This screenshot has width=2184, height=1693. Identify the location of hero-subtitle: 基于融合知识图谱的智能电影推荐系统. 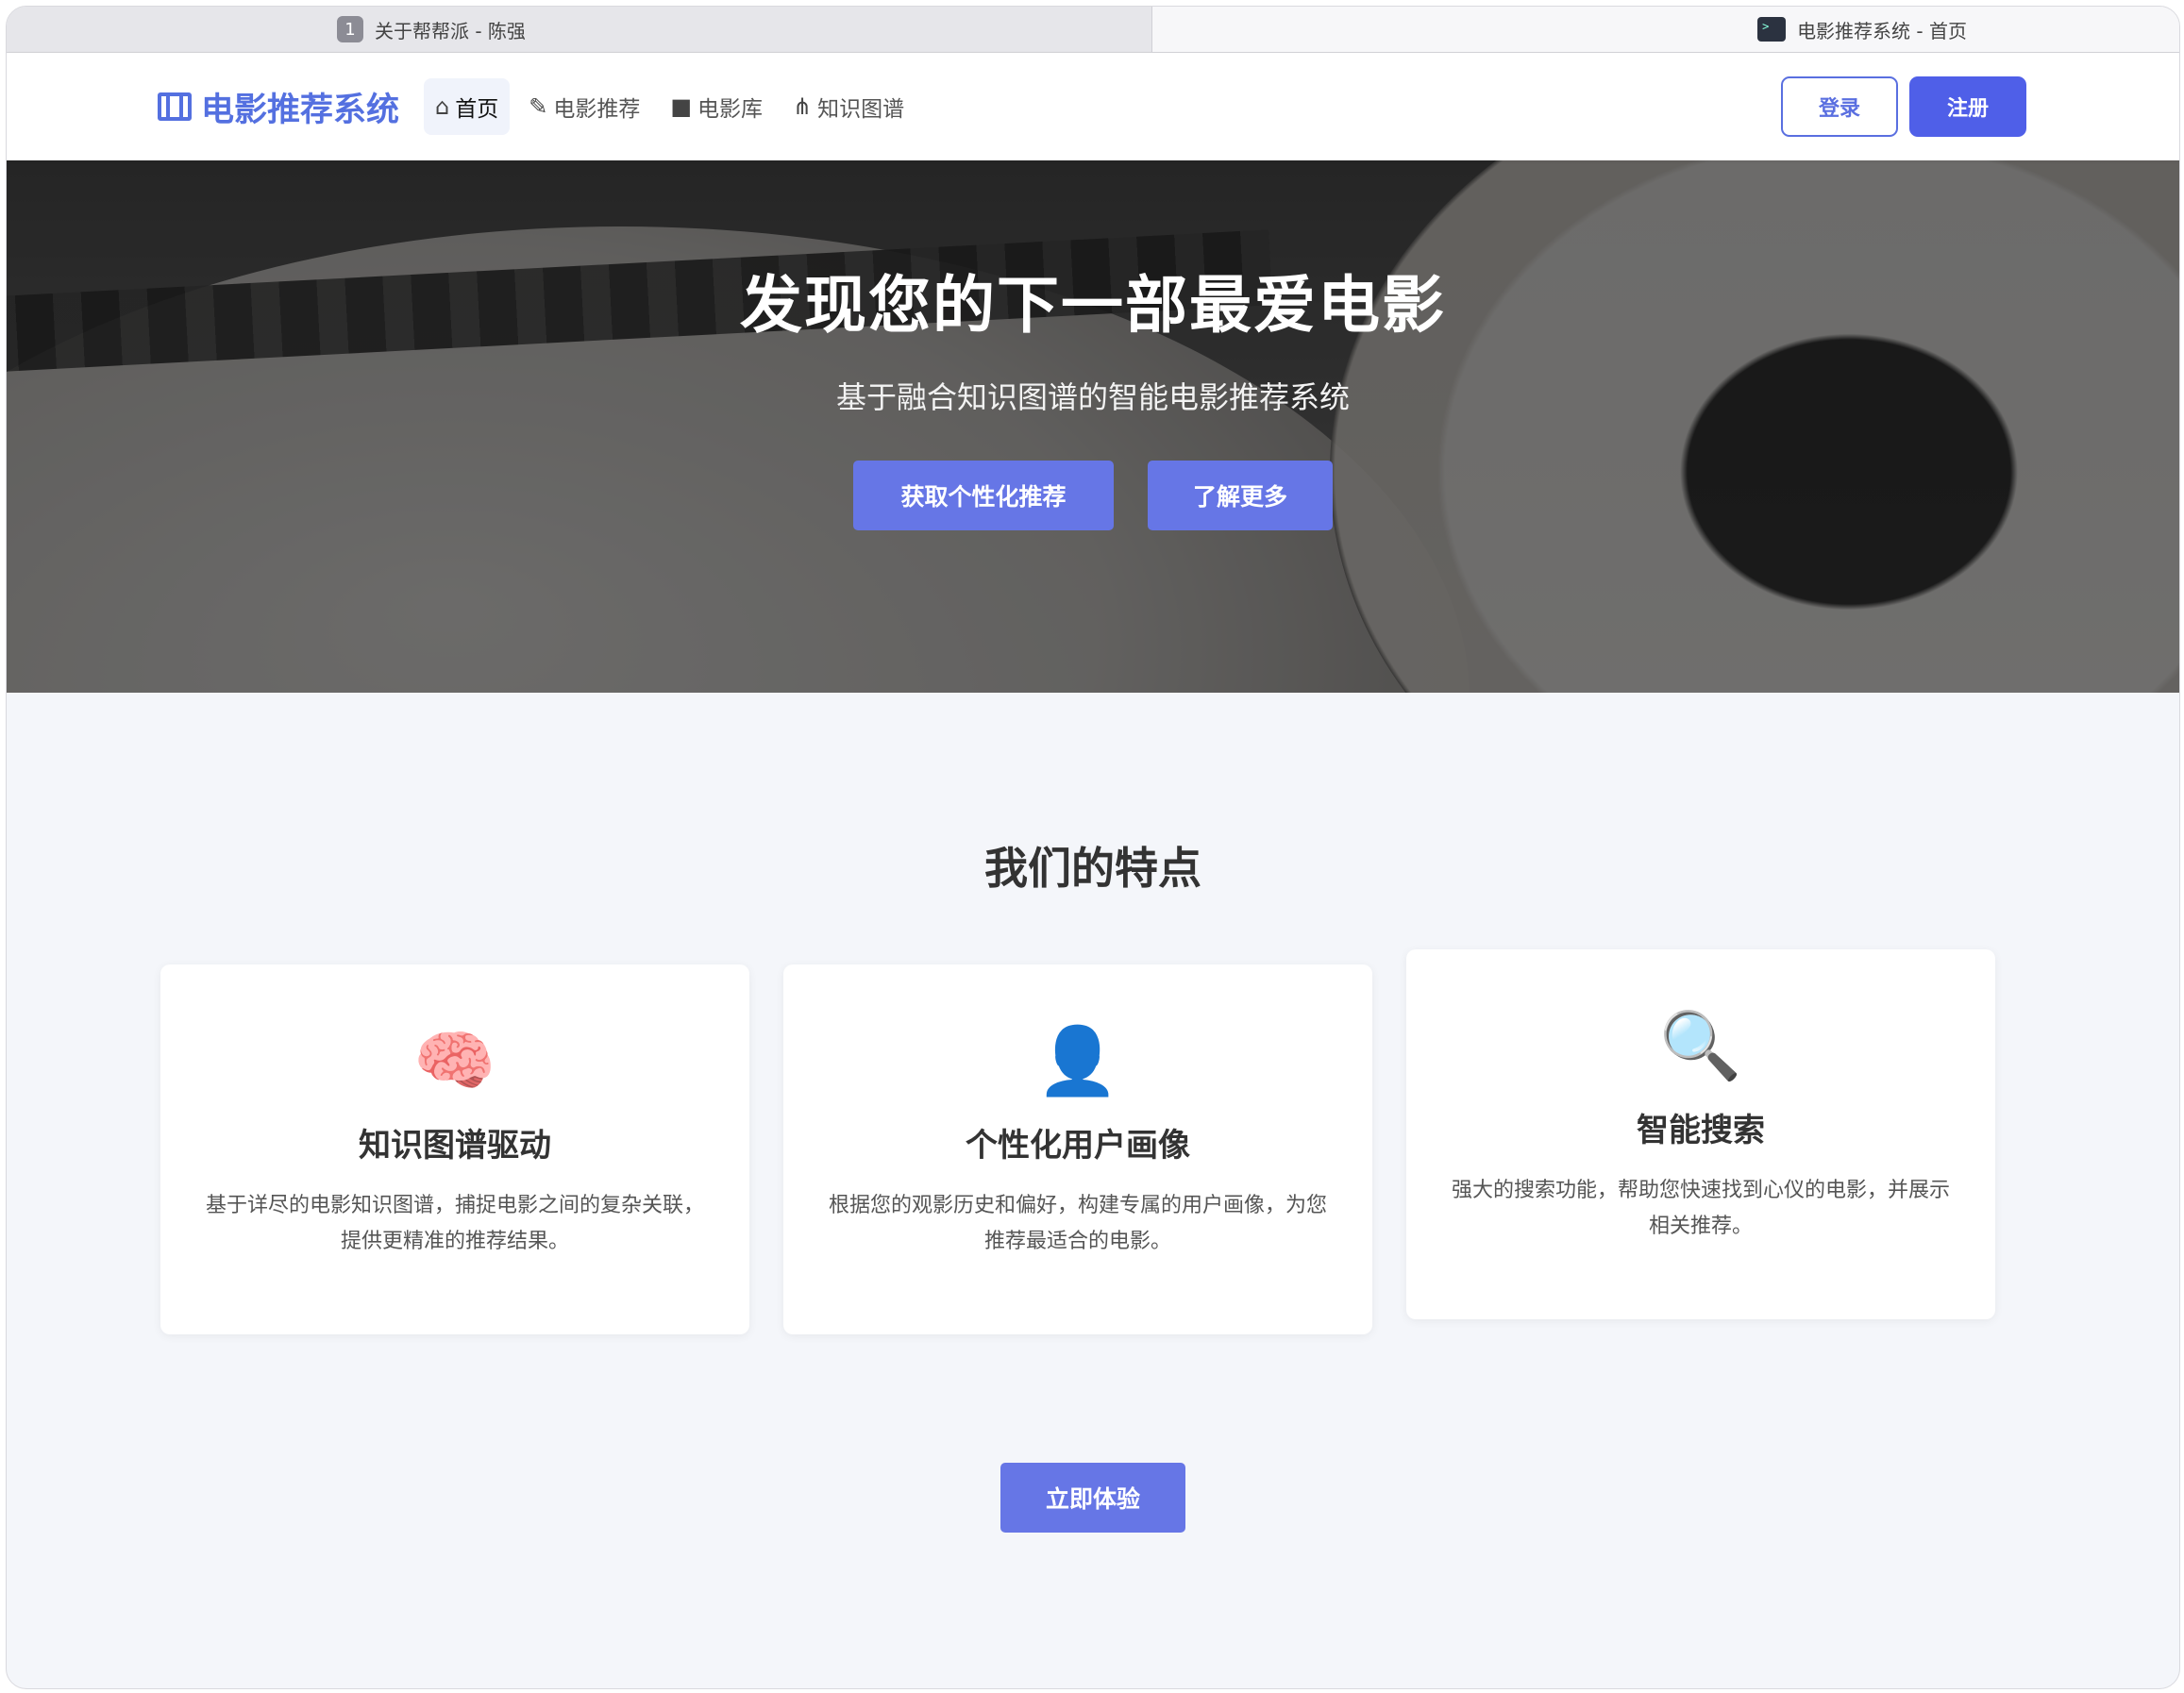
(1092, 397).